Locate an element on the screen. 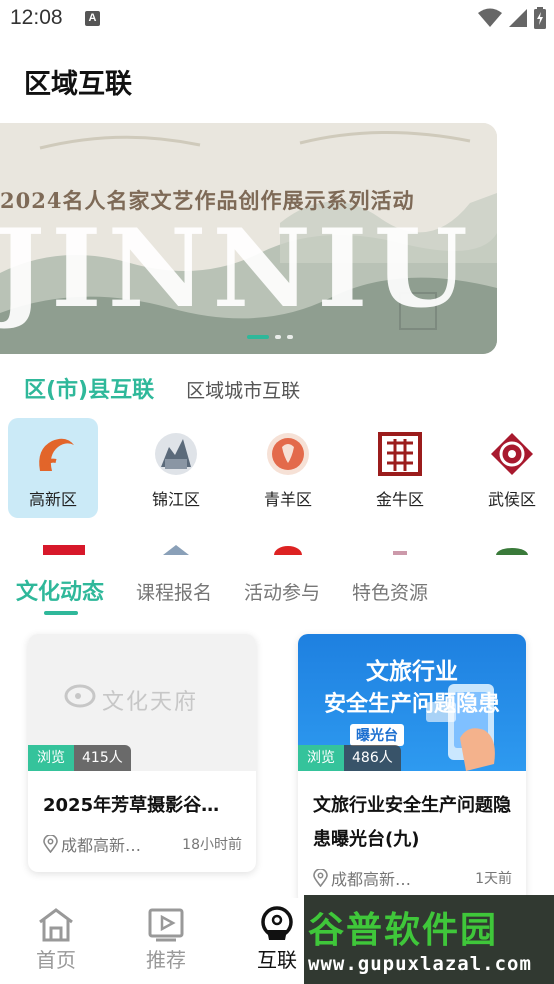 The image size is (554, 984). notification-a-icon: A is located at coordinates (92, 18).